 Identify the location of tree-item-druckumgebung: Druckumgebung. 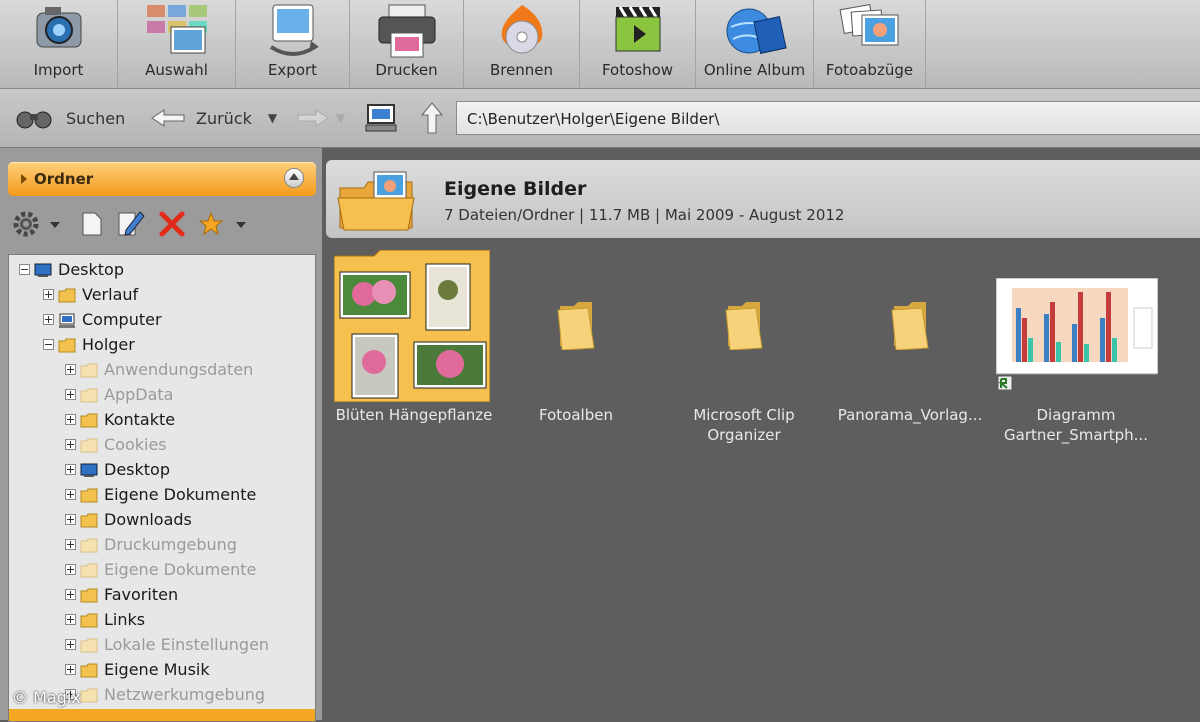
(151, 544).